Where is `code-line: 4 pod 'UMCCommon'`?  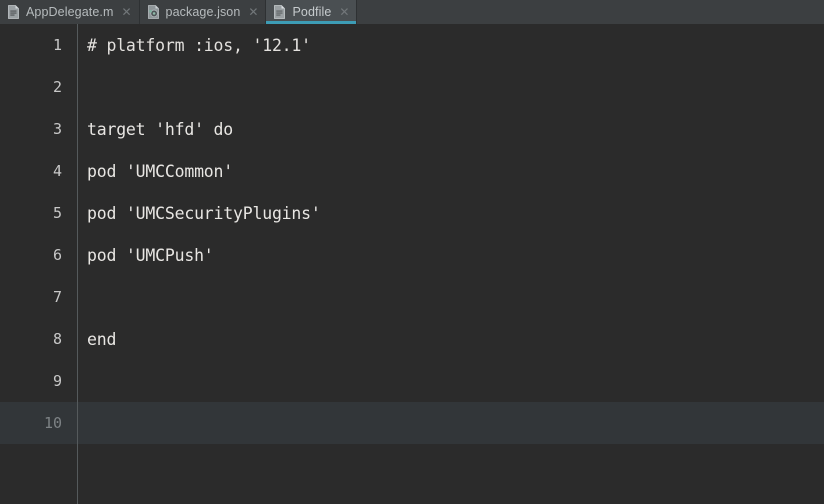
code-line: 4 pod 'UMCCommon' is located at coordinates (412, 171).